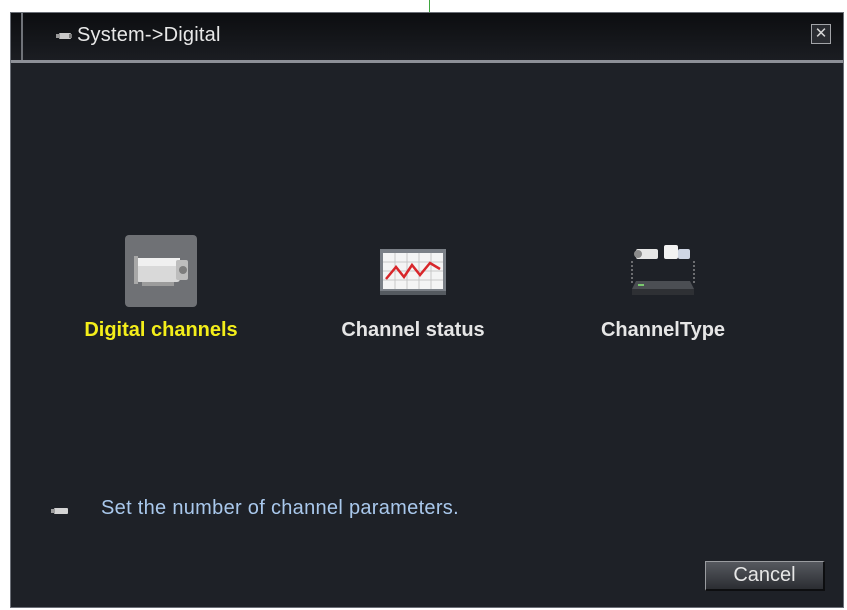 Image resolution: width=847 pixels, height=610 pixels. I want to click on tile-channel-status: Channel status, so click(413, 288).